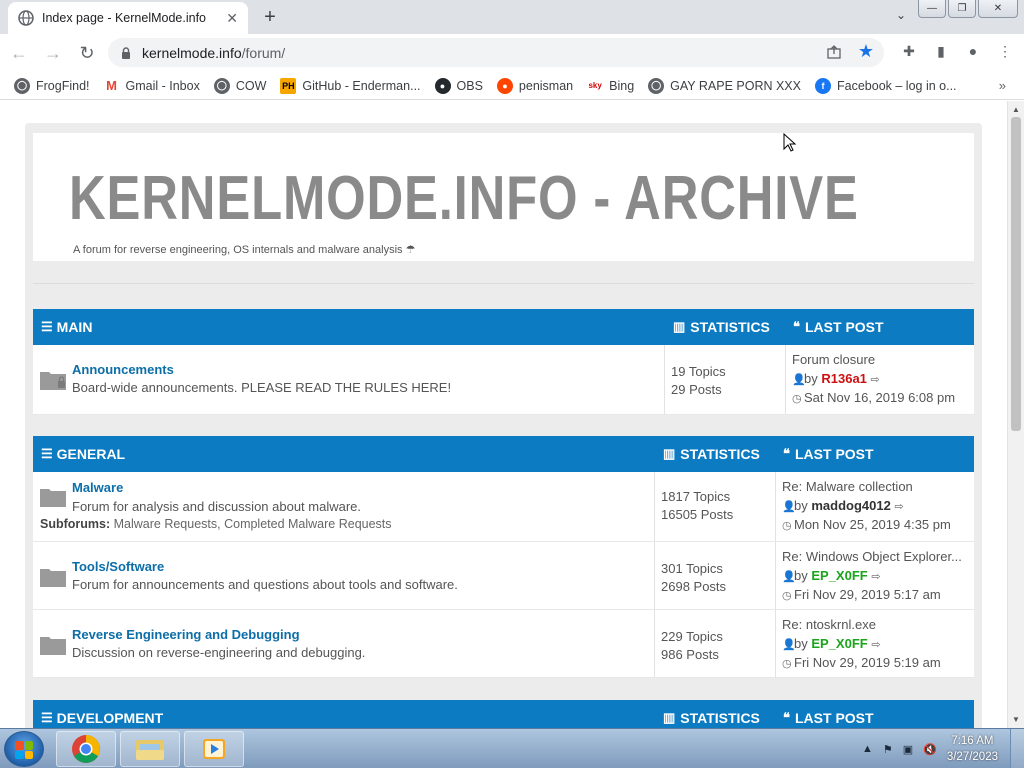 This screenshot has height=768, width=1024. Describe the element at coordinates (53, 646) in the screenshot. I see `folder-icon` at that location.